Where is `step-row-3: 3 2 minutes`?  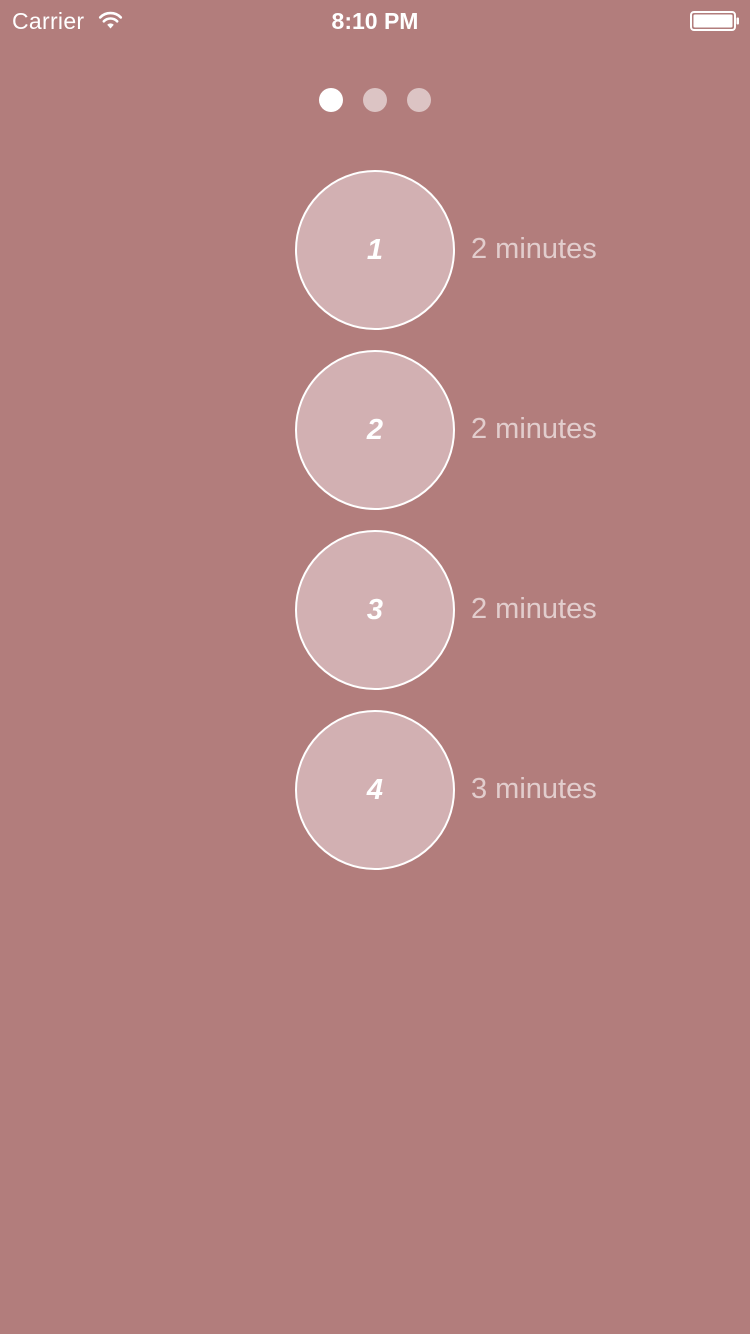 step-row-3: 3 2 minutes is located at coordinates (375, 610).